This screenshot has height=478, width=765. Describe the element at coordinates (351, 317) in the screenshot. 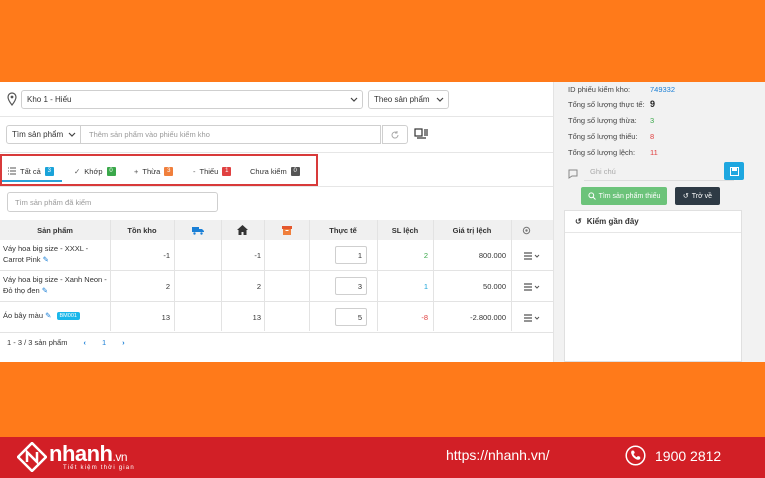

I see `actual-qty-input: 5` at that location.